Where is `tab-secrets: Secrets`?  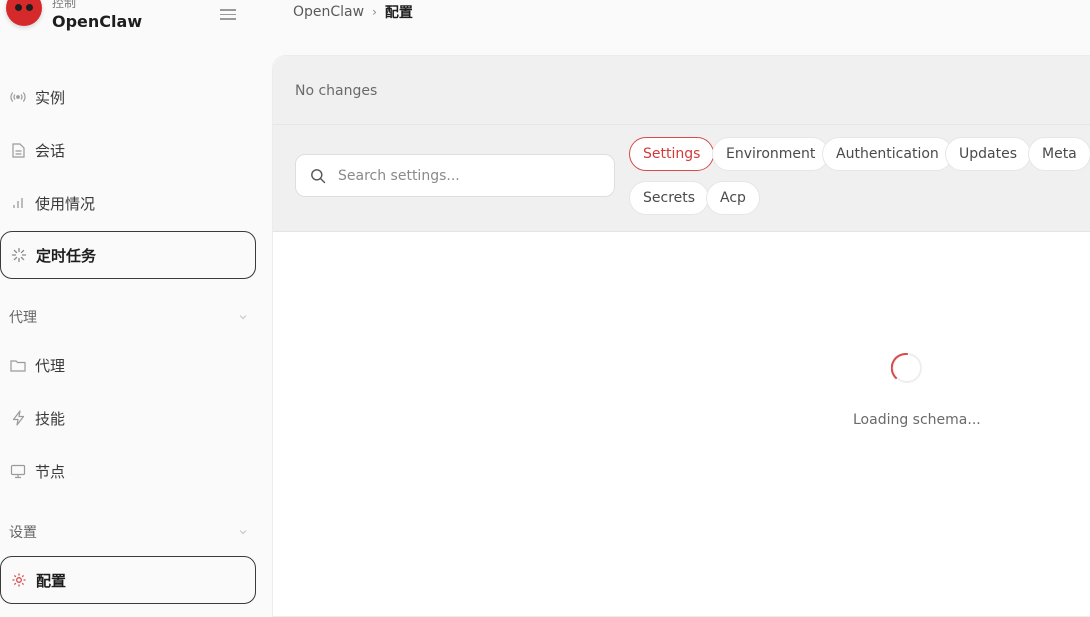 tab-secrets: Secrets is located at coordinates (669, 198).